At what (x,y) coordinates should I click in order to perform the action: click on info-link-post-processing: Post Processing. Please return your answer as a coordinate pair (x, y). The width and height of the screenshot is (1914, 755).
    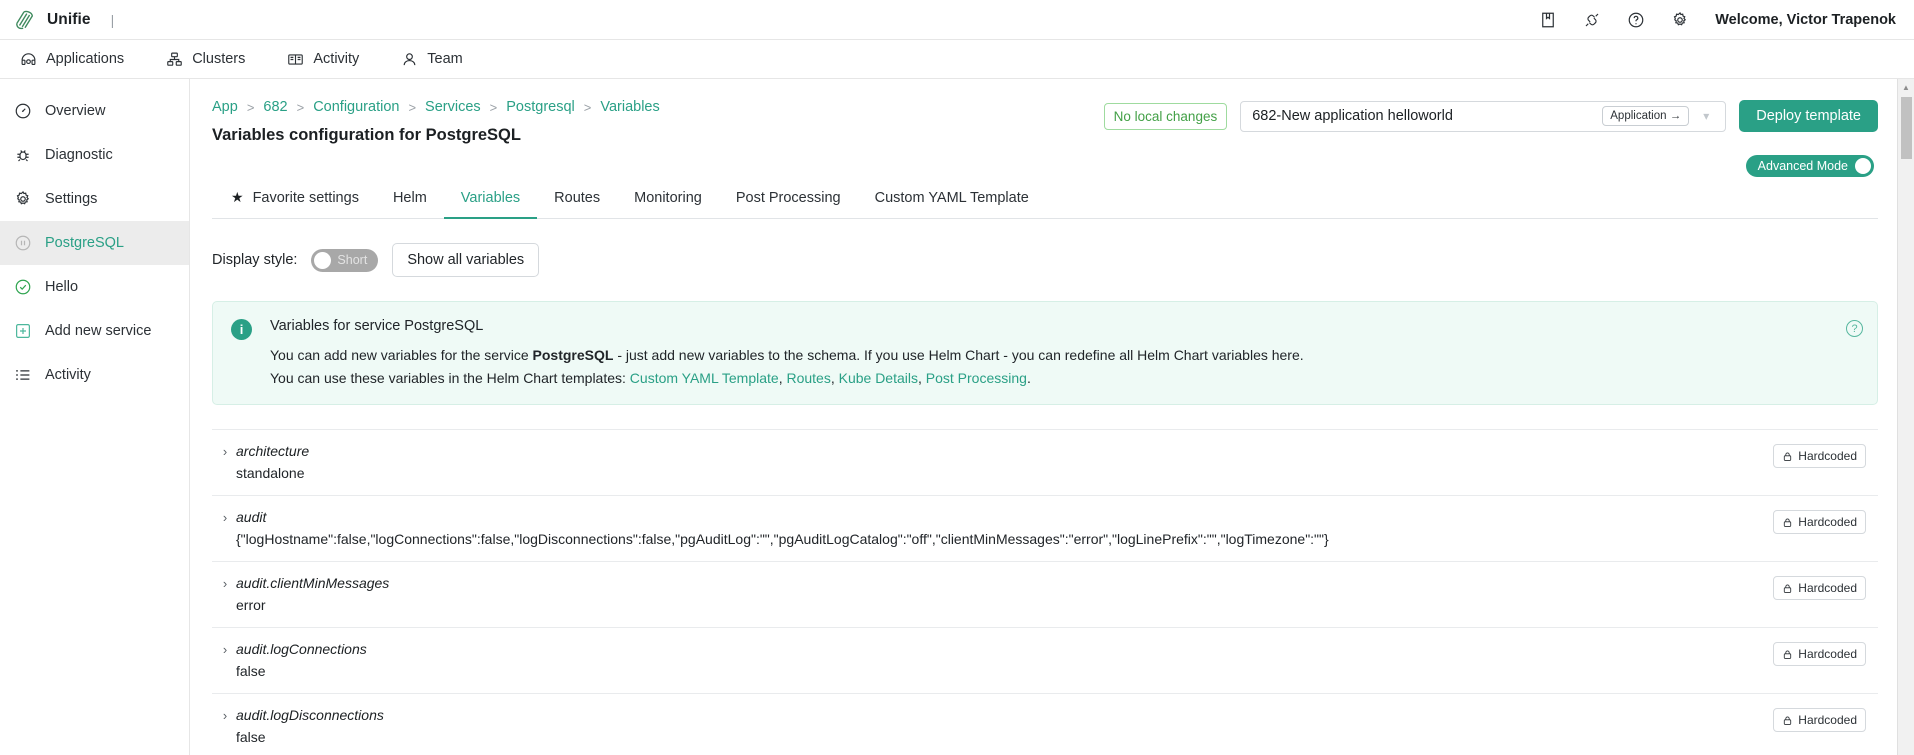
    Looking at the image, I should click on (976, 378).